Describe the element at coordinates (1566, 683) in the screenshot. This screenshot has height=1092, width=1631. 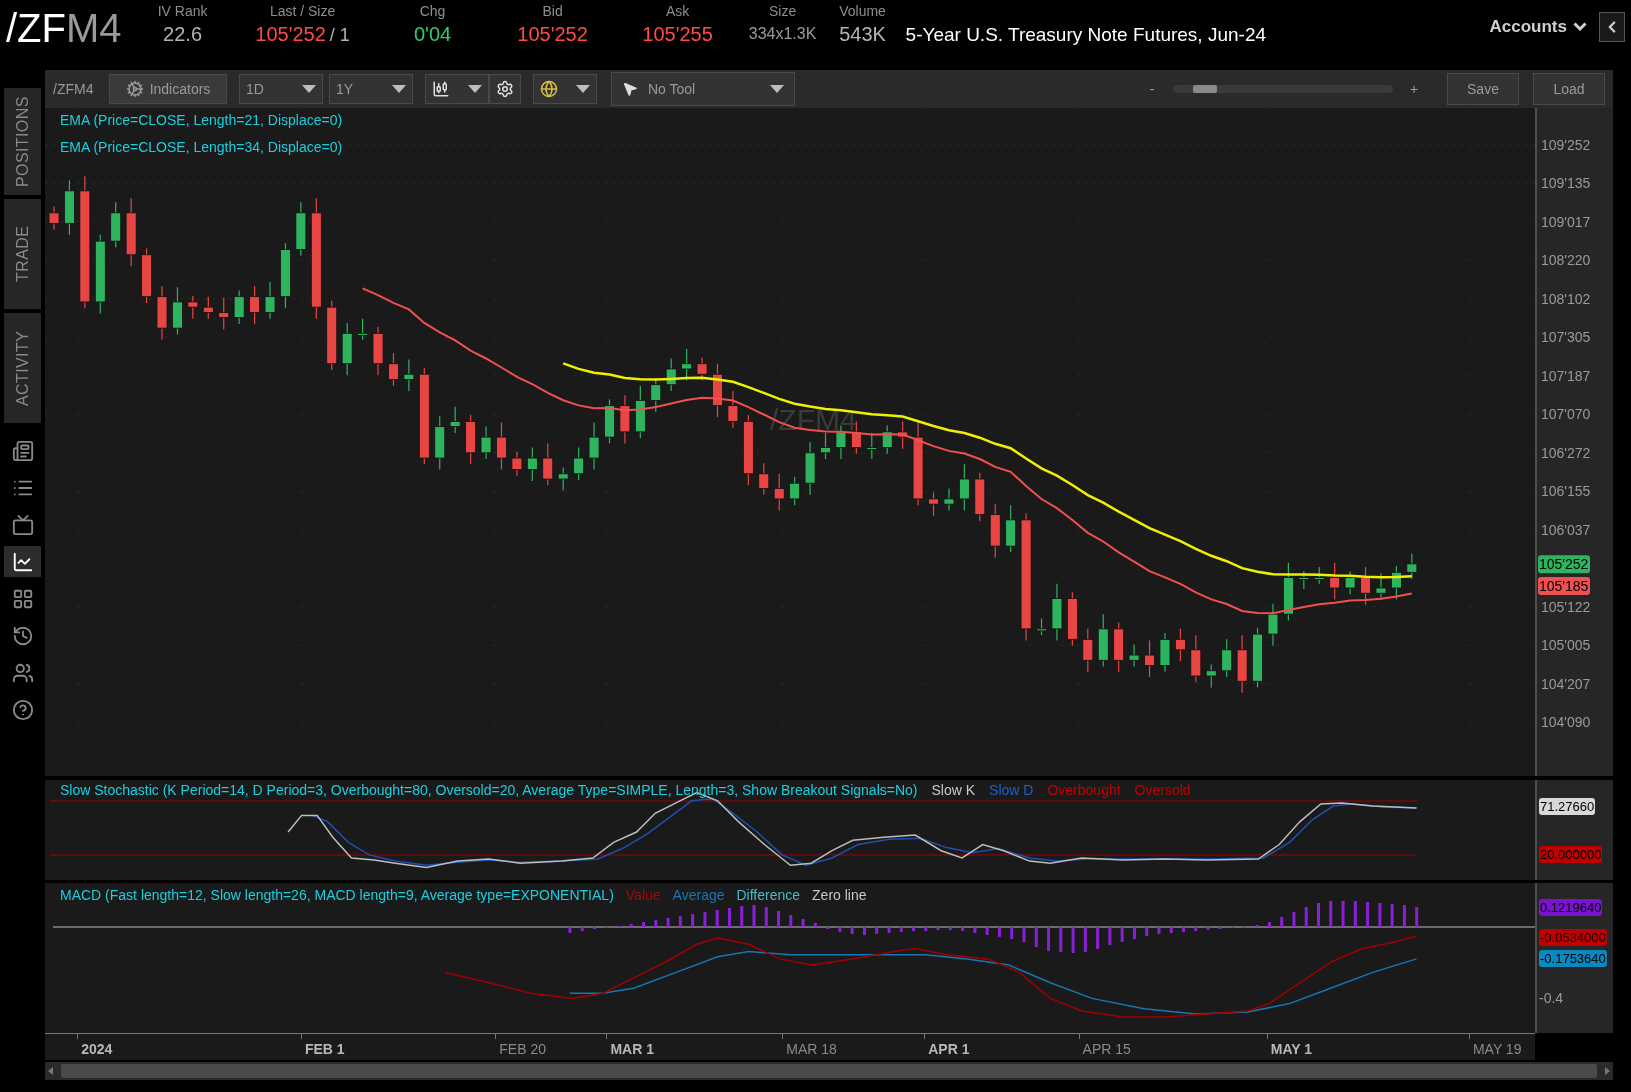
I see `price-axis-label: 104'207` at that location.